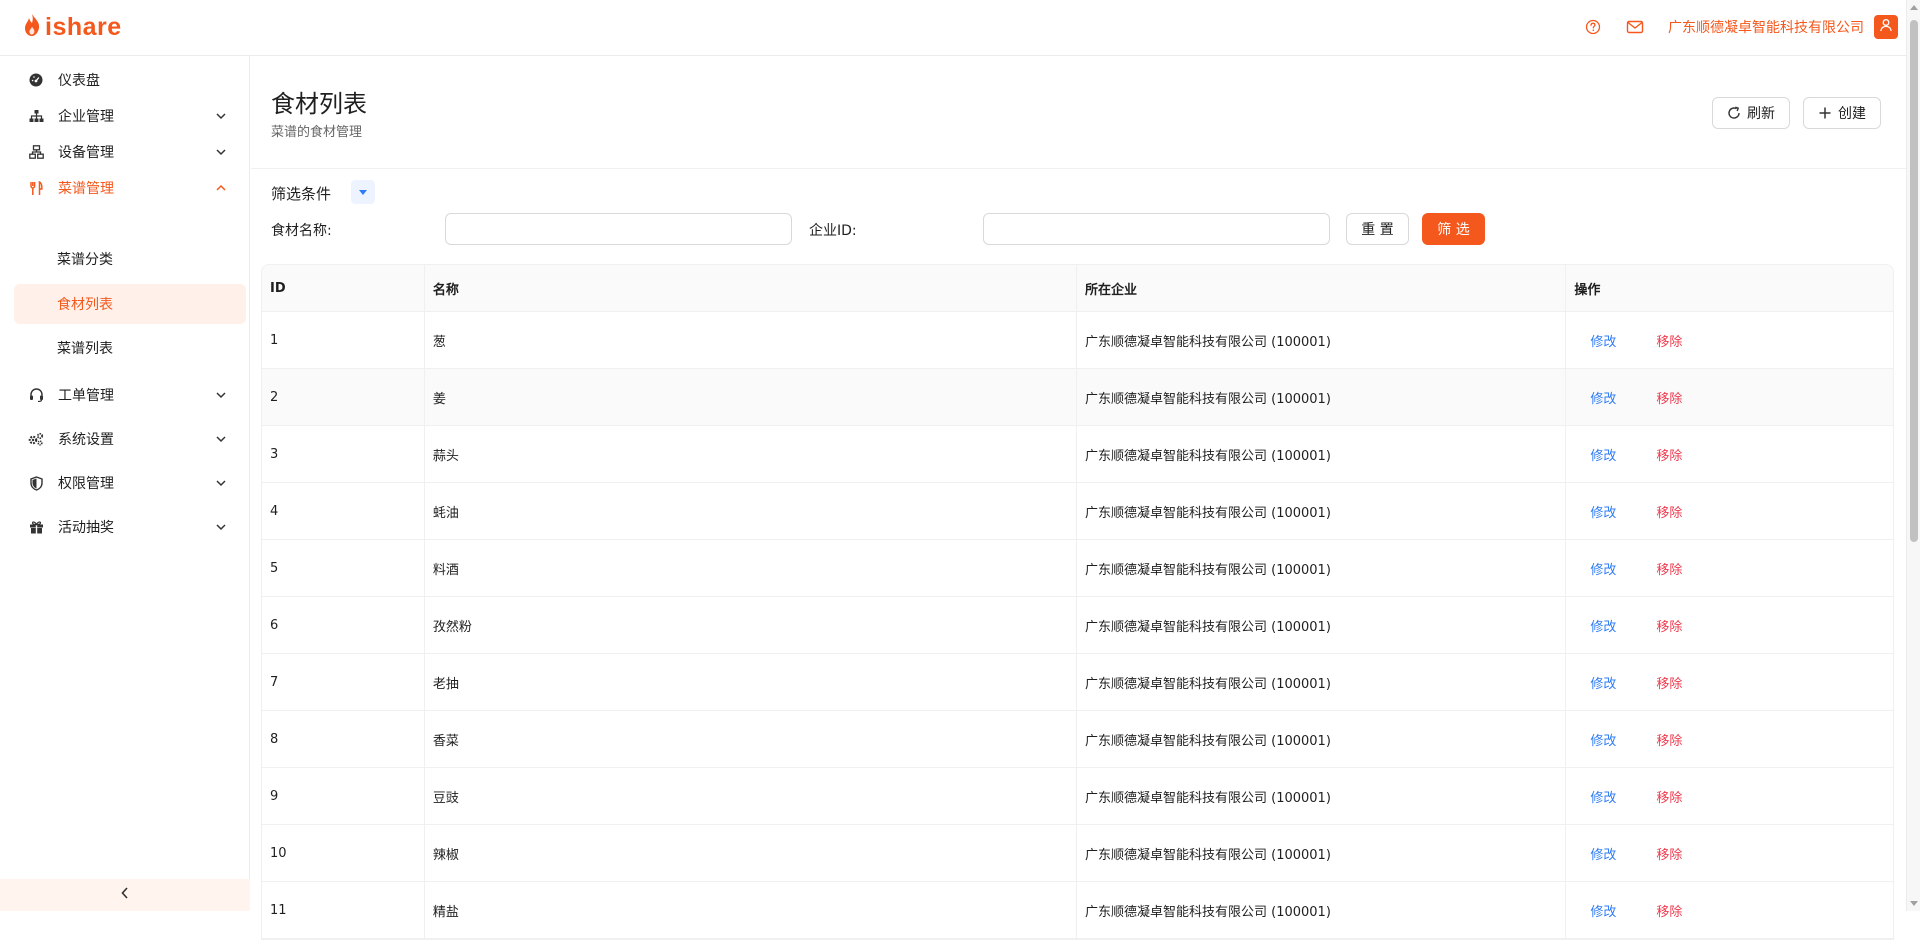 Image resolution: width=1920 pixels, height=940 pixels. What do you see at coordinates (86, 189) in the screenshot?
I see `sidebar-item-label: 菜谱管理` at bounding box center [86, 189].